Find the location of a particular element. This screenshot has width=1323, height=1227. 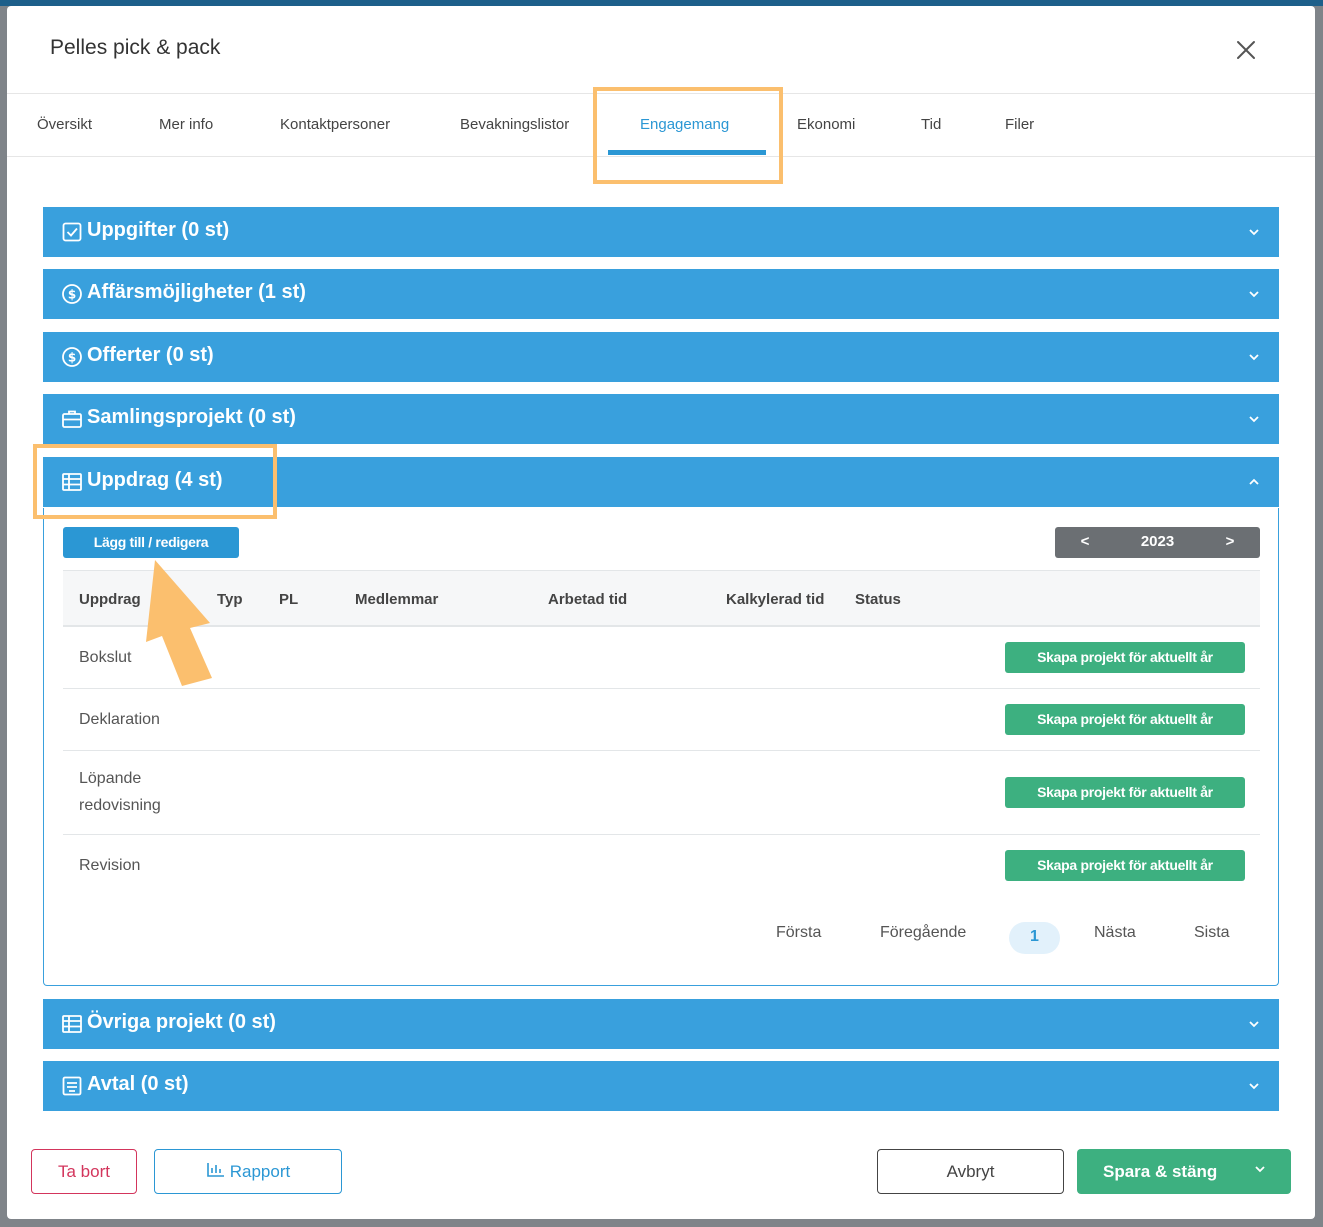

section-title: Offerter (0 st) is located at coordinates (150, 355).